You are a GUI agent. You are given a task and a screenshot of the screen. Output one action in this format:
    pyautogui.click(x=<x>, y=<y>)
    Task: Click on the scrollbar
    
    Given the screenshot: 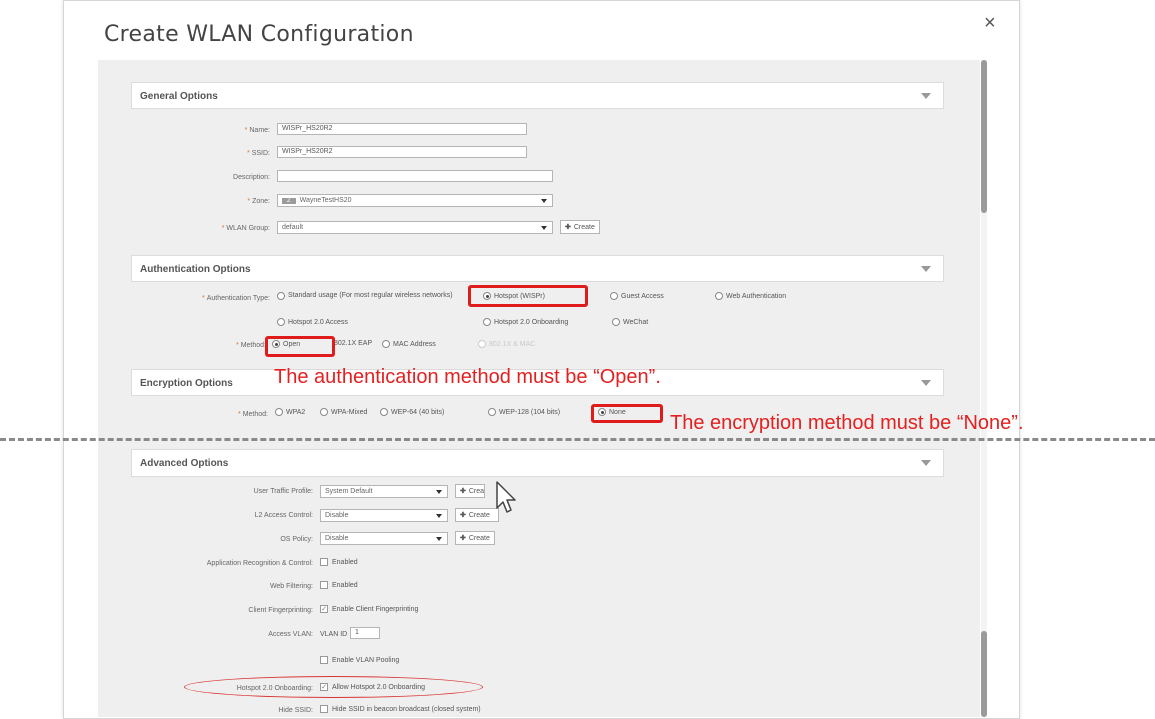 What is the action you would take?
    pyautogui.click(x=984, y=388)
    